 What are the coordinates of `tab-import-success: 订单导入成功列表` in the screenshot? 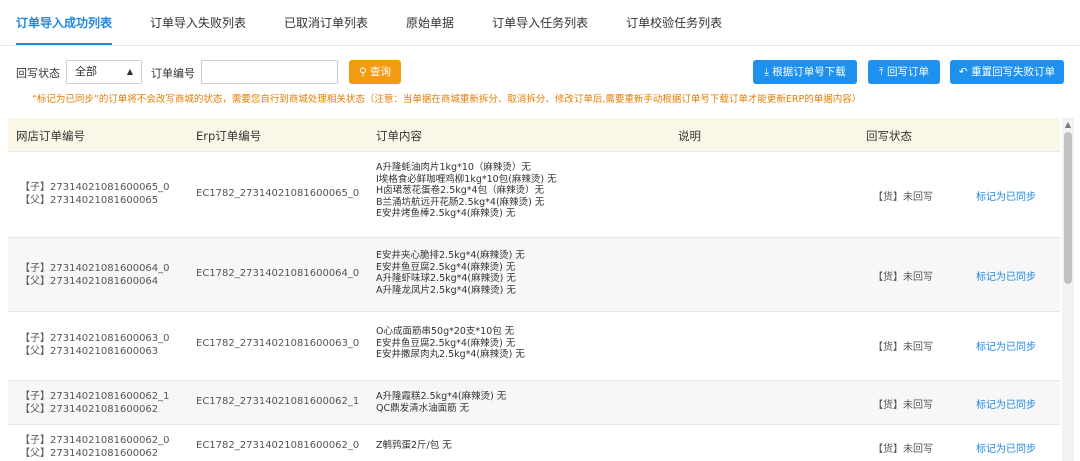 It's located at (64, 29).